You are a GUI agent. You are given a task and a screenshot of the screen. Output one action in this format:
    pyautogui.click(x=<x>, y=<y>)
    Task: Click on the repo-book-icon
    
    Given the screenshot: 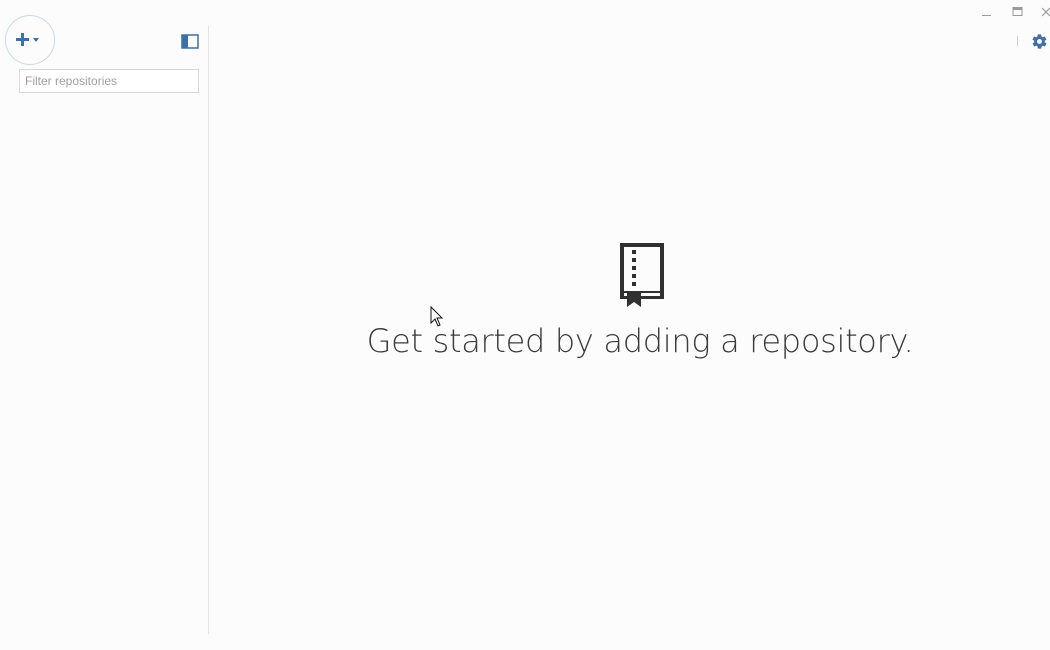 What is the action you would take?
    pyautogui.click(x=641, y=275)
    